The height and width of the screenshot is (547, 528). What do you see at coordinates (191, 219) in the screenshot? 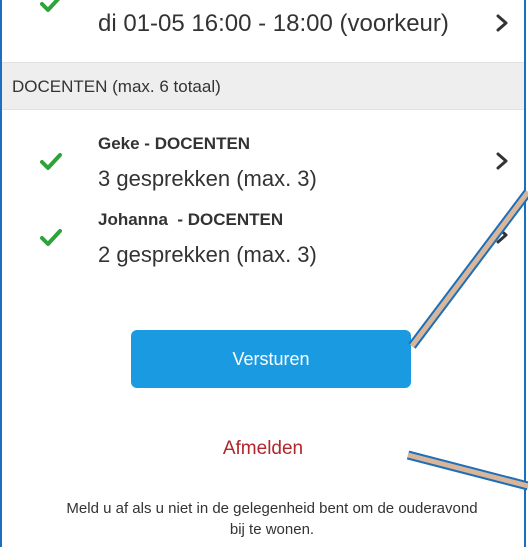
I see `teacher-name: Johanna - DOCENTEN` at bounding box center [191, 219].